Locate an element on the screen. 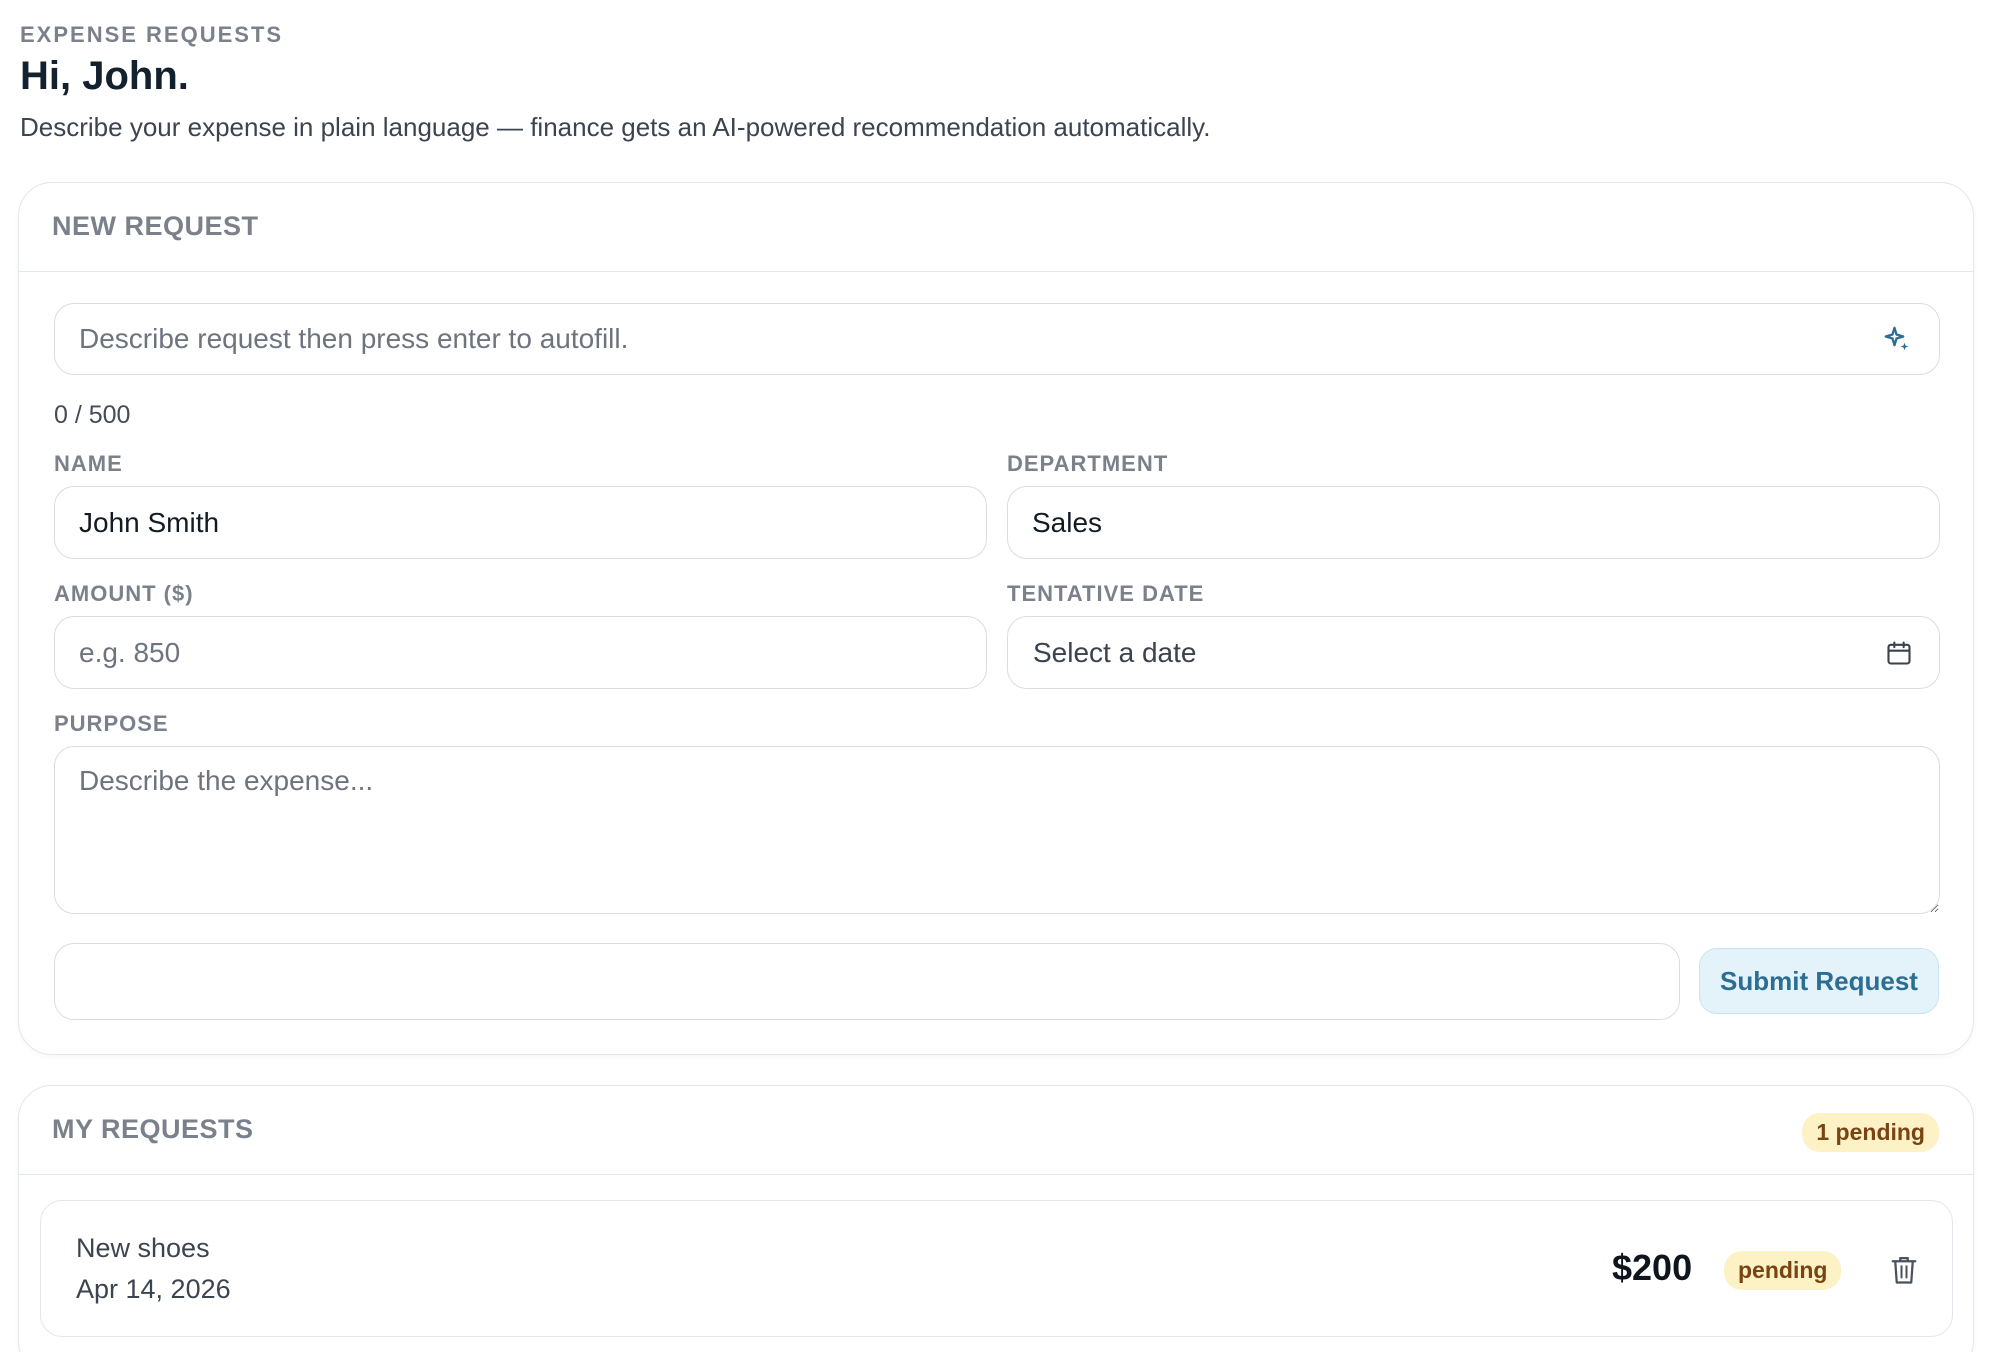 Image resolution: width=1994 pixels, height=1352 pixels. department-label: DEPARTMENT is located at coordinates (1088, 463).